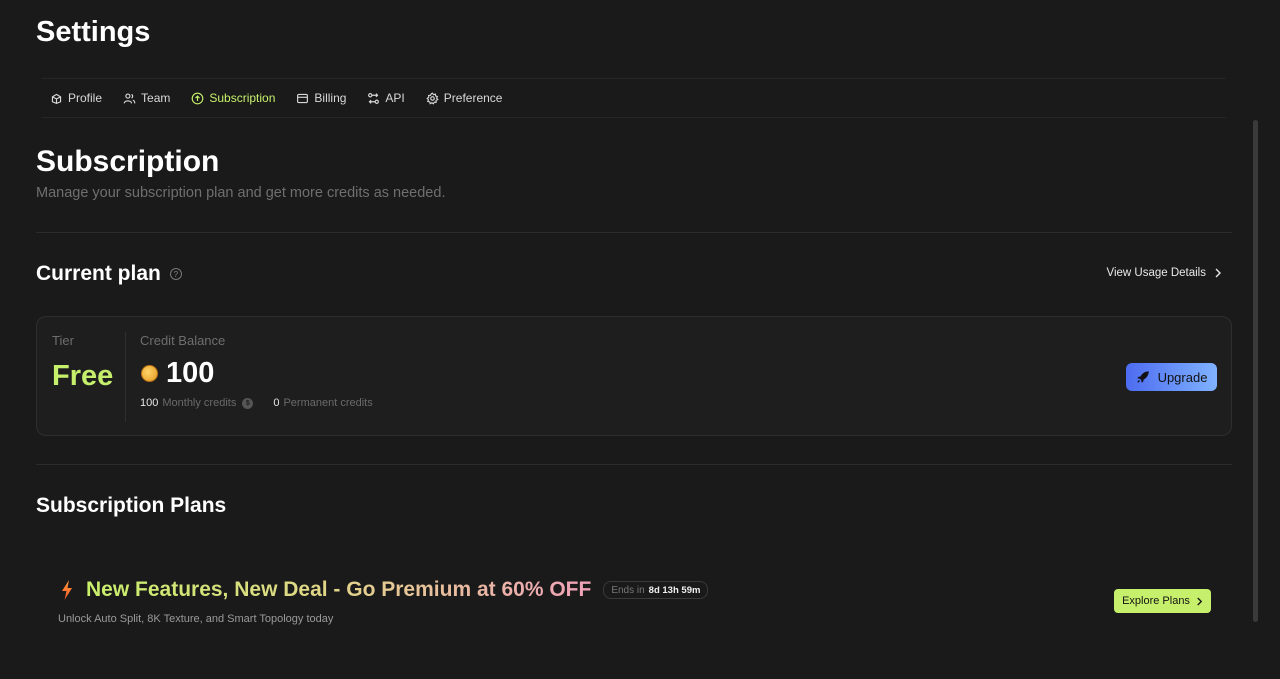  I want to click on tab-label: Profile, so click(85, 98).